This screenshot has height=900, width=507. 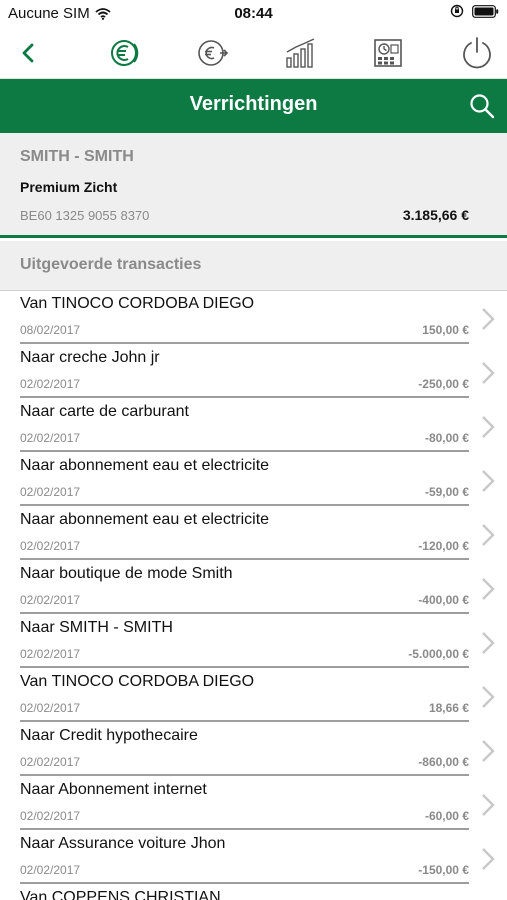 What do you see at coordinates (485, 11) in the screenshot?
I see `battery-icon` at bounding box center [485, 11].